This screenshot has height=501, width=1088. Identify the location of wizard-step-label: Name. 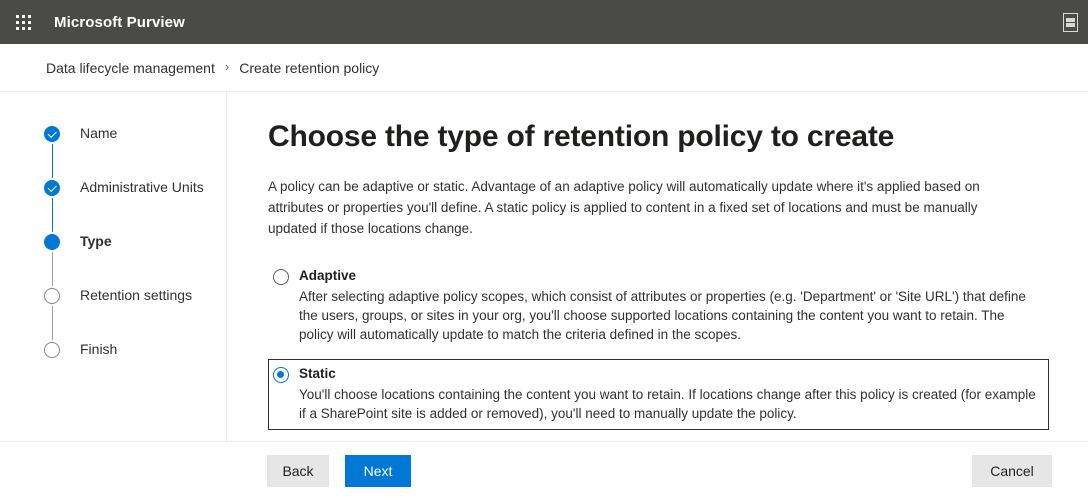
(98, 133).